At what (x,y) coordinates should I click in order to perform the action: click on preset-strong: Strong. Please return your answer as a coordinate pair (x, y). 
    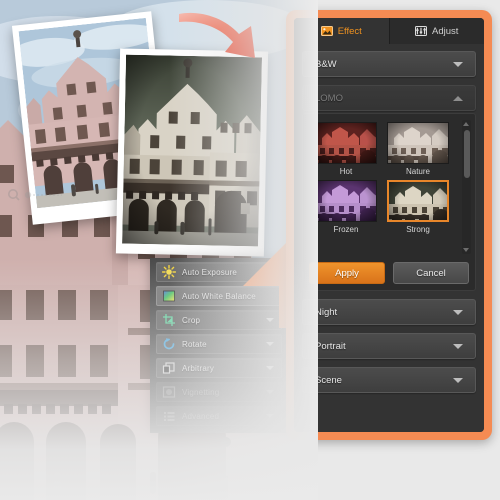
    Looking at the image, I should click on (418, 207).